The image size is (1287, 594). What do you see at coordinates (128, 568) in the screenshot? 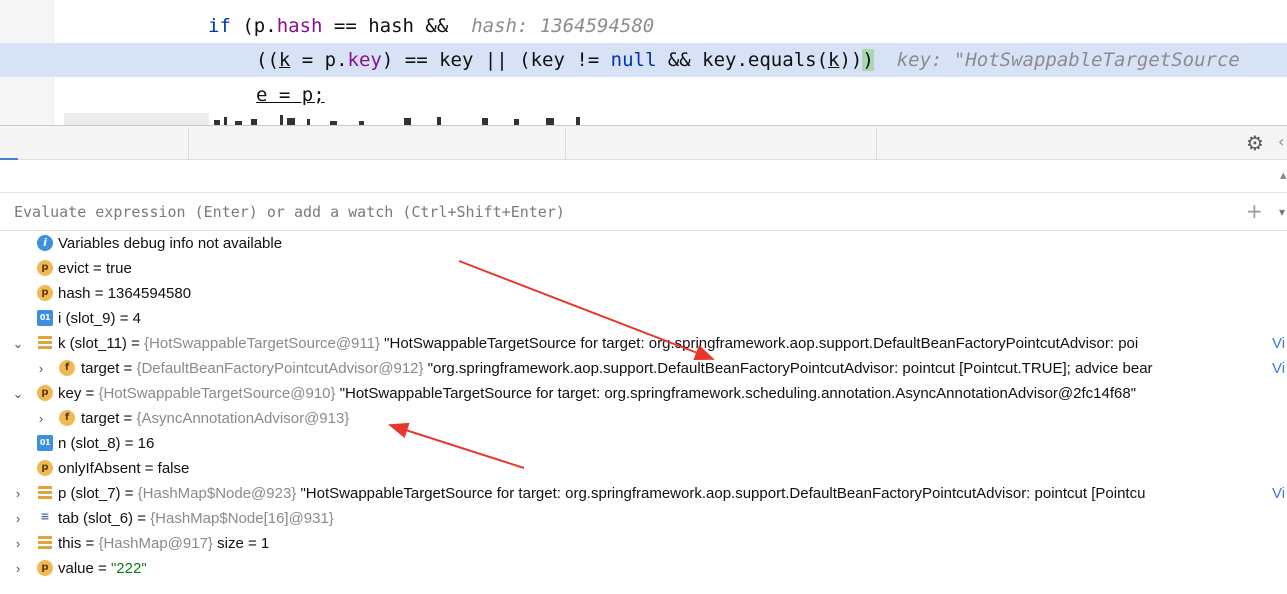
I see `variable-value: "222"` at bounding box center [128, 568].